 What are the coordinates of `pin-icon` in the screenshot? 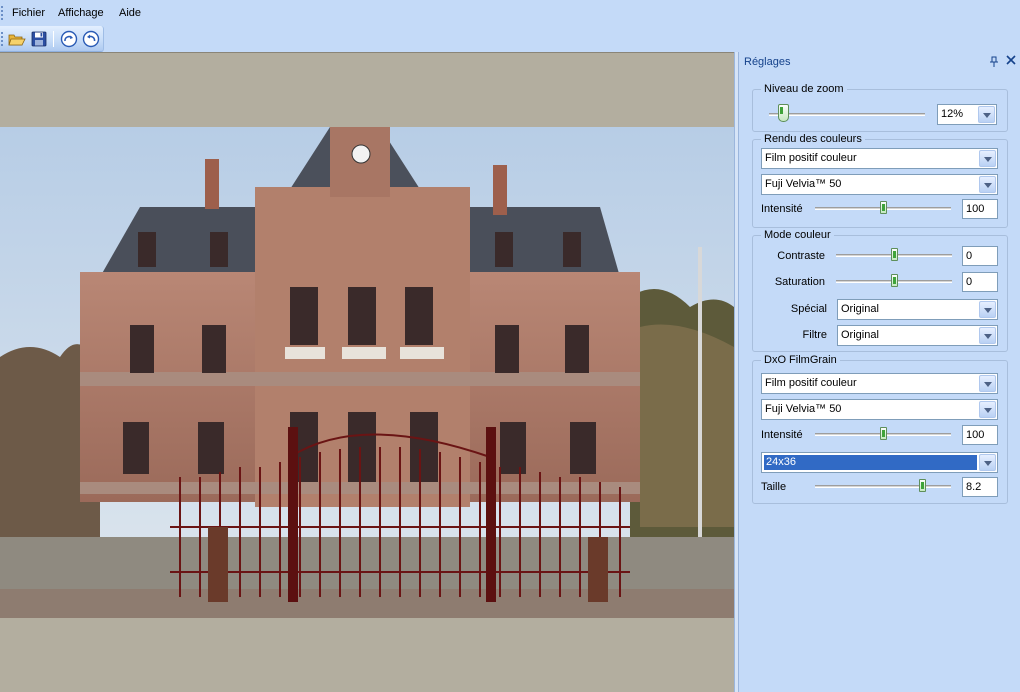 It's located at (994, 62).